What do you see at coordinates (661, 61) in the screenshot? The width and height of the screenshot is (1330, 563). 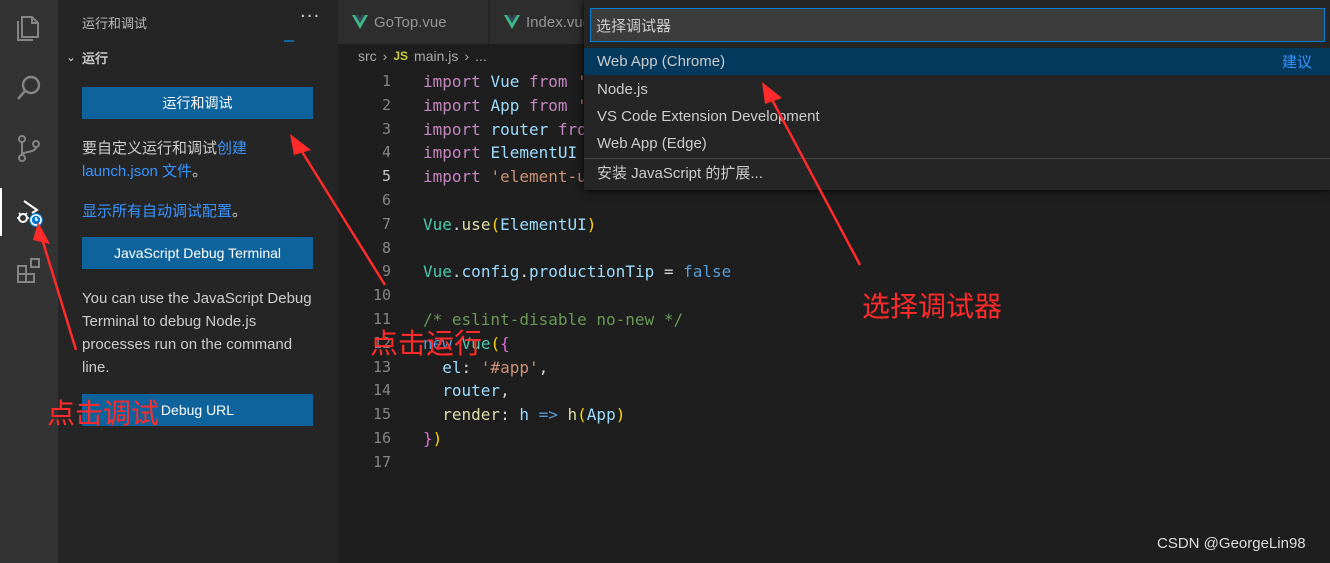 I see `item-label: Web App (Chrome)` at bounding box center [661, 61].